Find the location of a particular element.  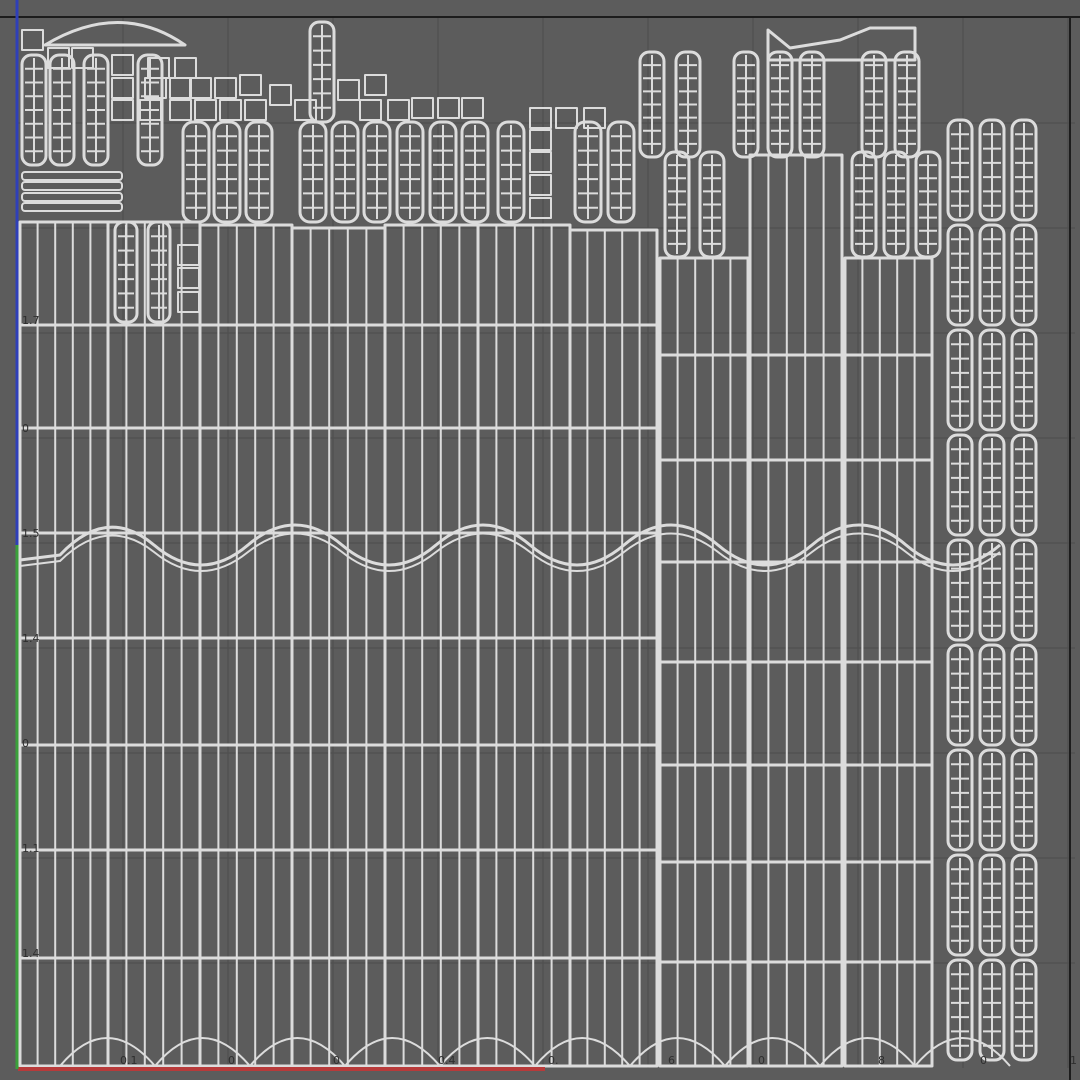

corner-label: 1 is located at coordinates (1073, 1060).